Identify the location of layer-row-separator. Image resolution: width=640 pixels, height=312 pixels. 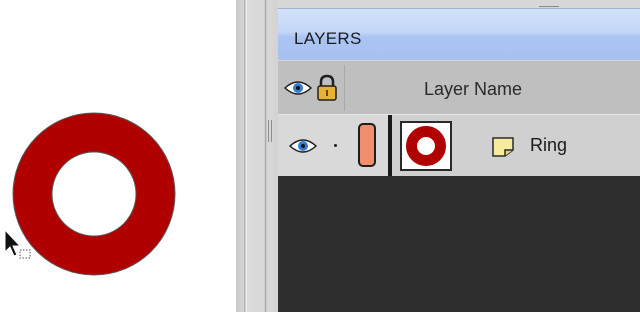
(390, 146).